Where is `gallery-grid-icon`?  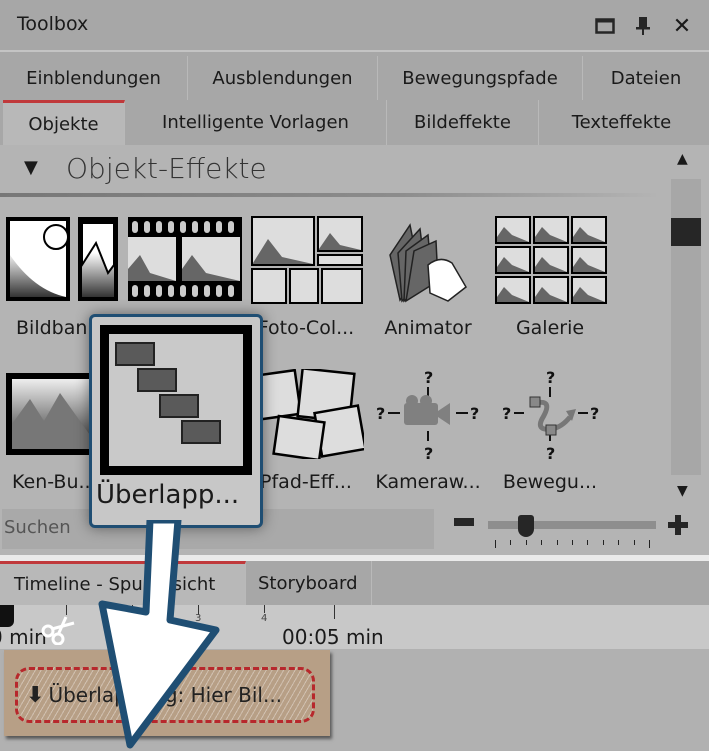 gallery-grid-icon is located at coordinates (551, 260).